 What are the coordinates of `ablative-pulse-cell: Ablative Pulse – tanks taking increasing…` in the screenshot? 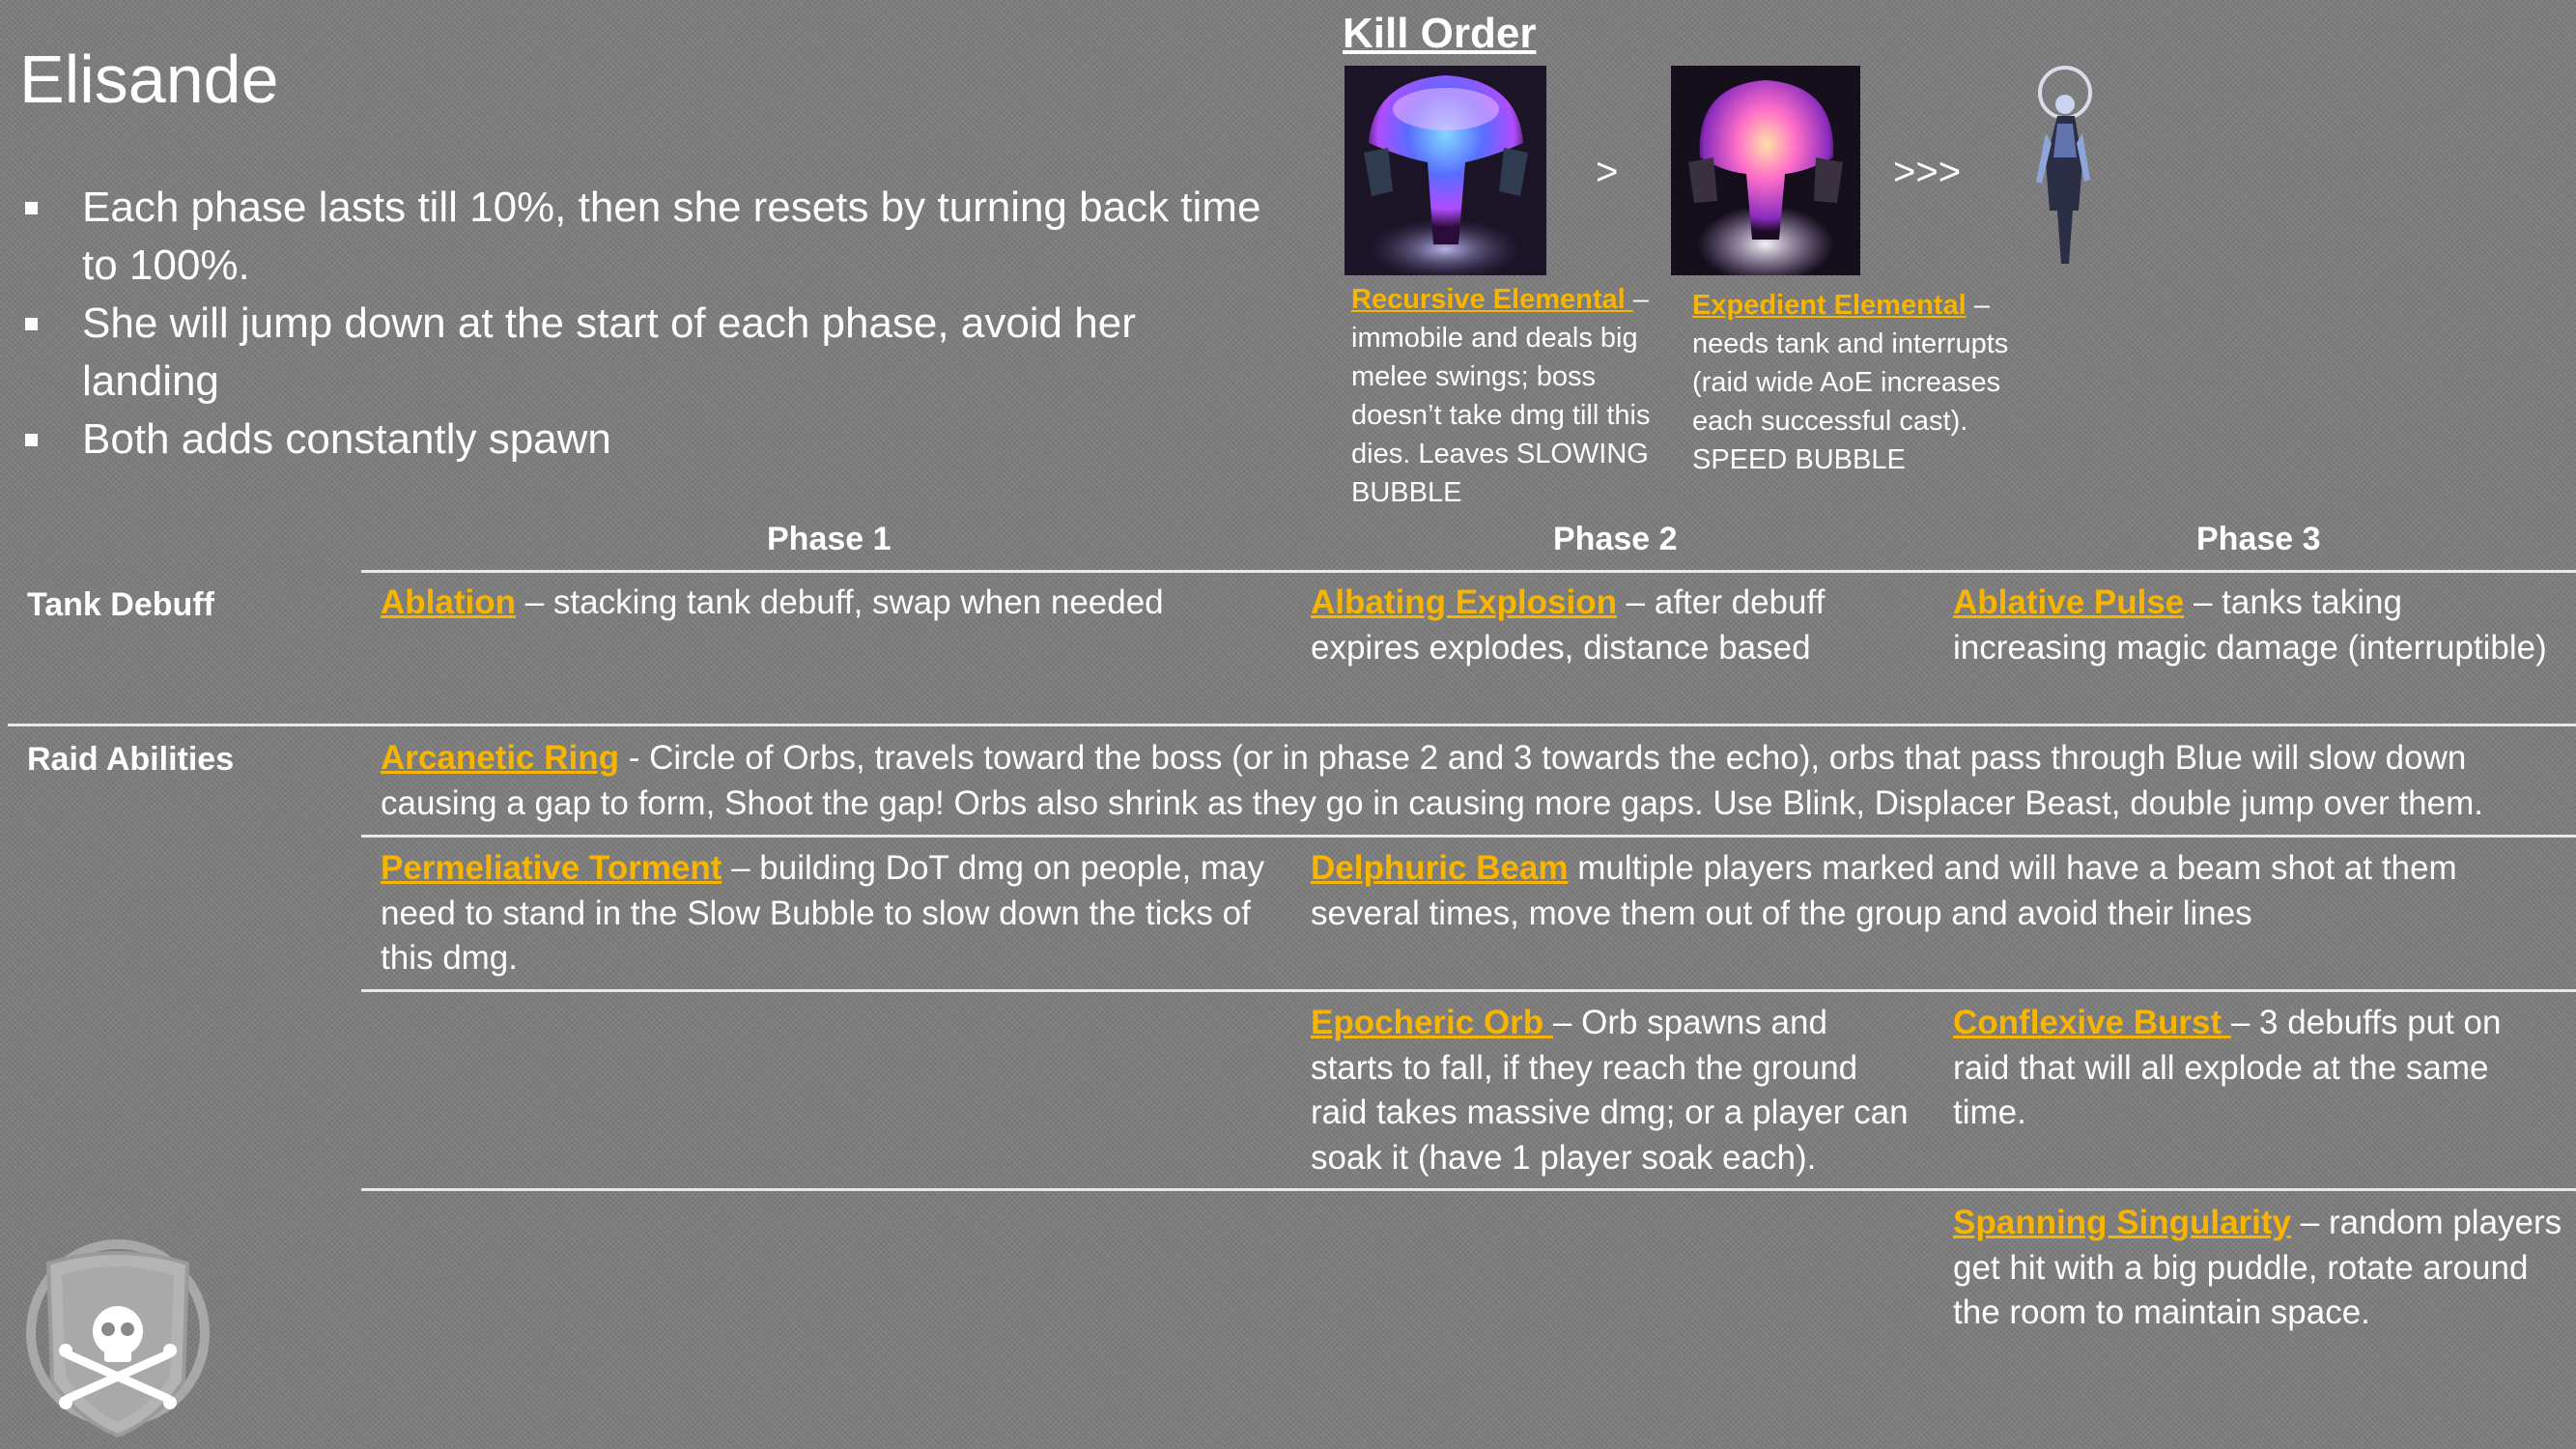 It's located at (2257, 625).